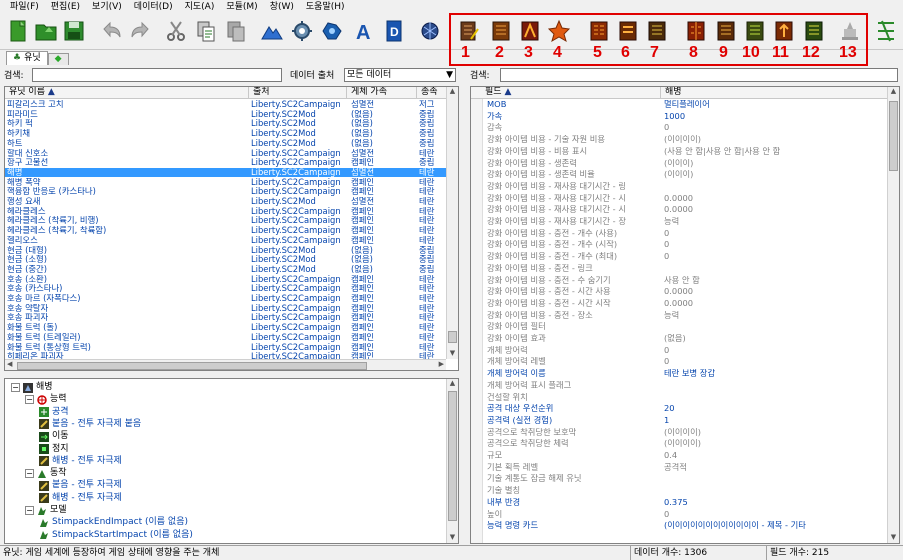 Image resolution: width=903 pixels, height=560 pixels. Describe the element at coordinates (225, 259) in the screenshot. I see `table-row: 현금 (소형) Liberty.SC2Mod (없음) 중립` at that location.